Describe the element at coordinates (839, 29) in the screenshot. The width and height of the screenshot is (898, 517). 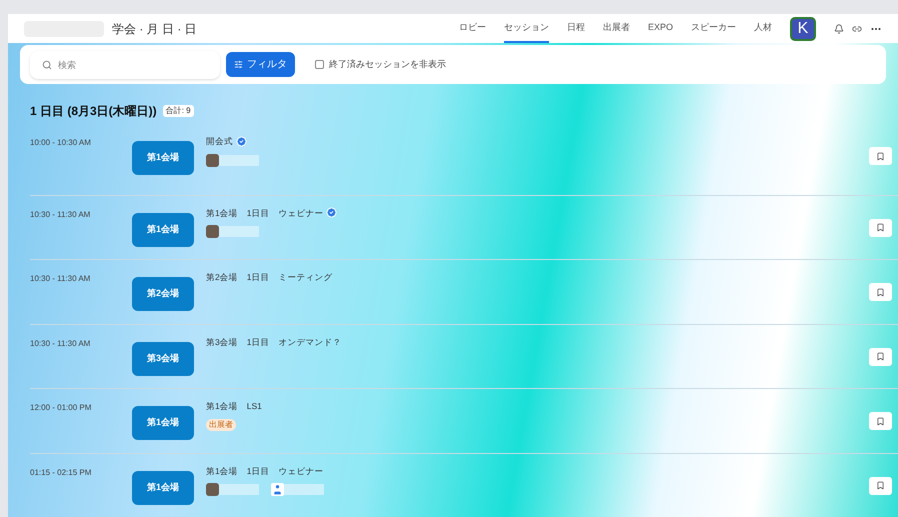
I see `notification-icon` at that location.